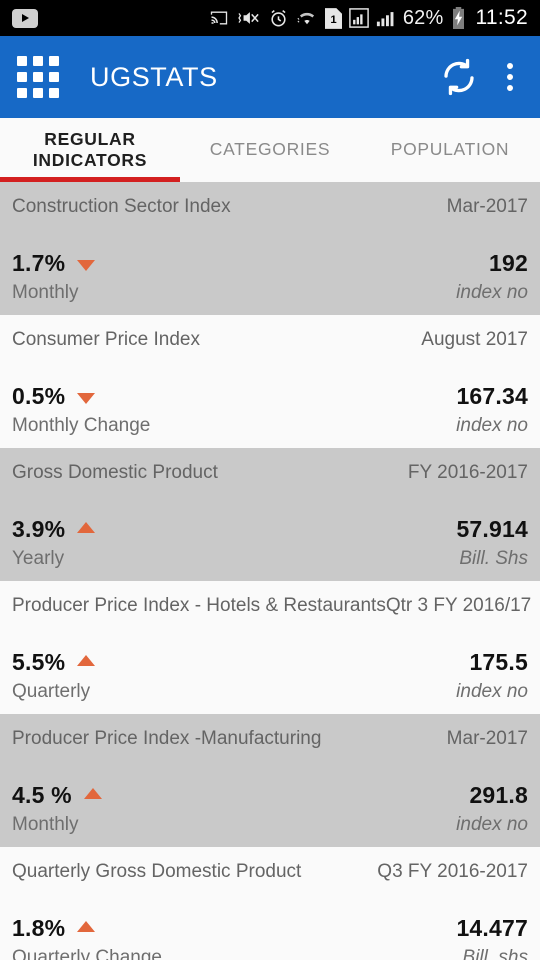  Describe the element at coordinates (492, 529) in the screenshot. I see `indicator-value: 57.914` at that location.